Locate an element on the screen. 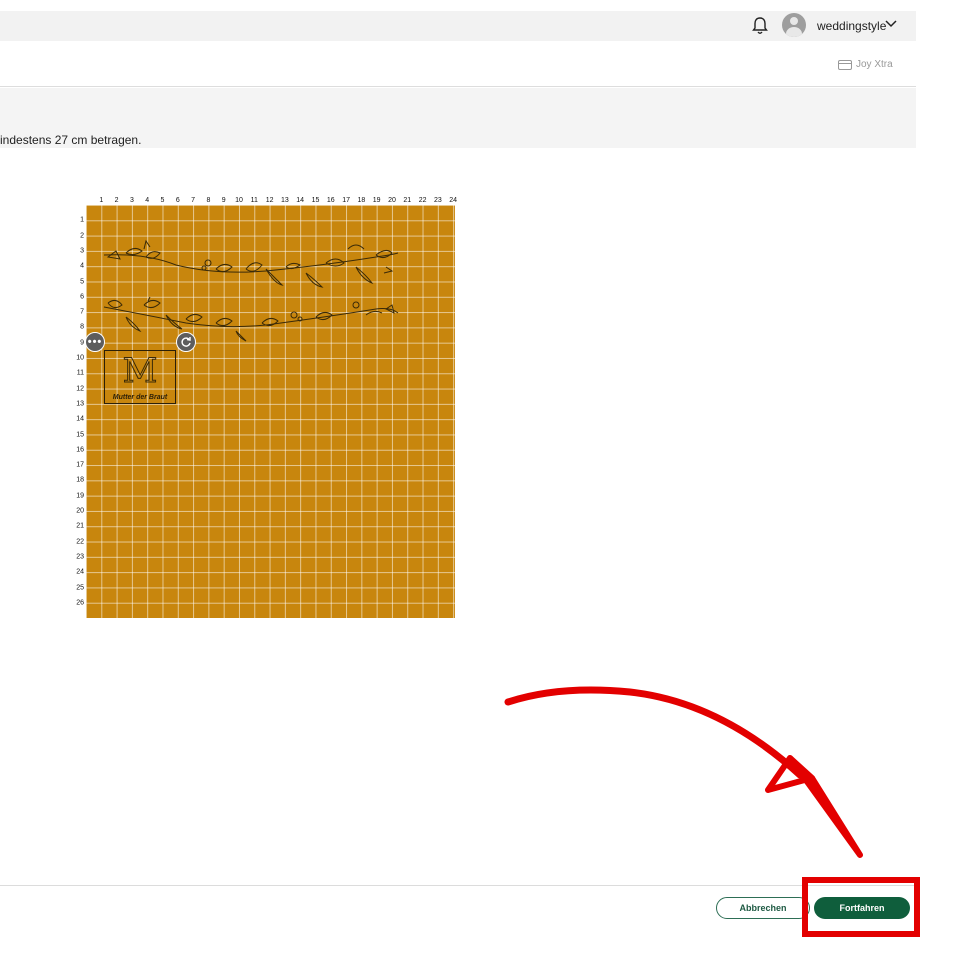 This screenshot has width=980, height=980. column-label: 24 is located at coordinates (453, 200).